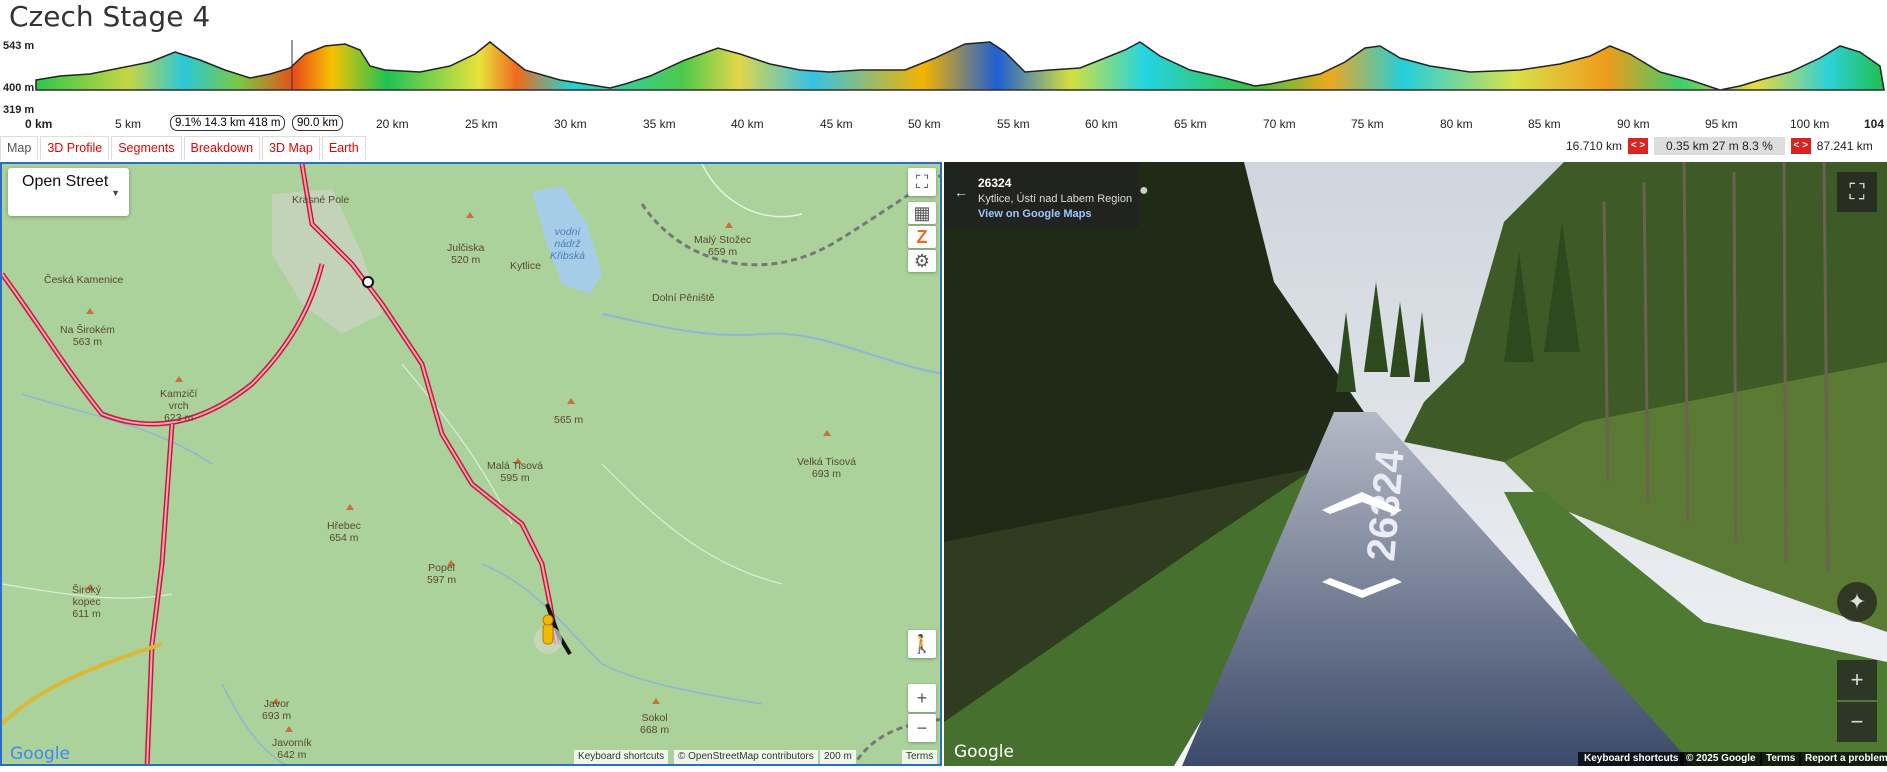 This screenshot has width=1887, height=772. I want to click on x-tick: 90 km, so click(1633, 124).